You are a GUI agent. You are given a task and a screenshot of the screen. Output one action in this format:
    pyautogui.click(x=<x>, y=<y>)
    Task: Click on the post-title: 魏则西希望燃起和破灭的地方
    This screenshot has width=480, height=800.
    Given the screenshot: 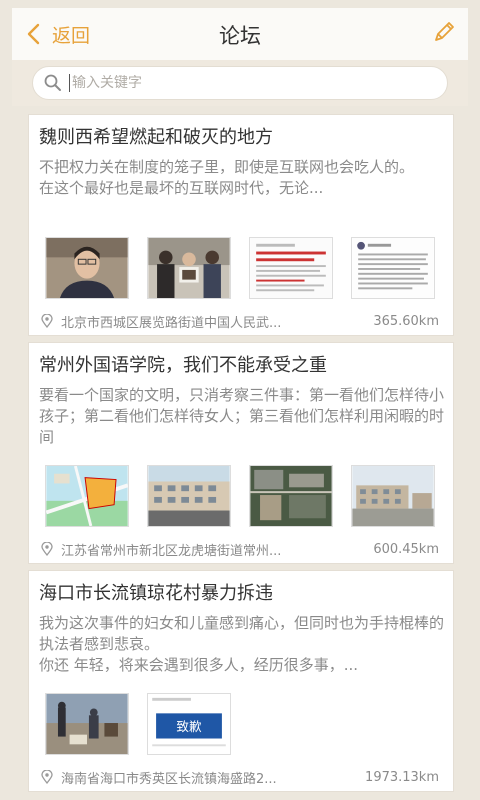 What is the action you would take?
    pyautogui.click(x=156, y=137)
    